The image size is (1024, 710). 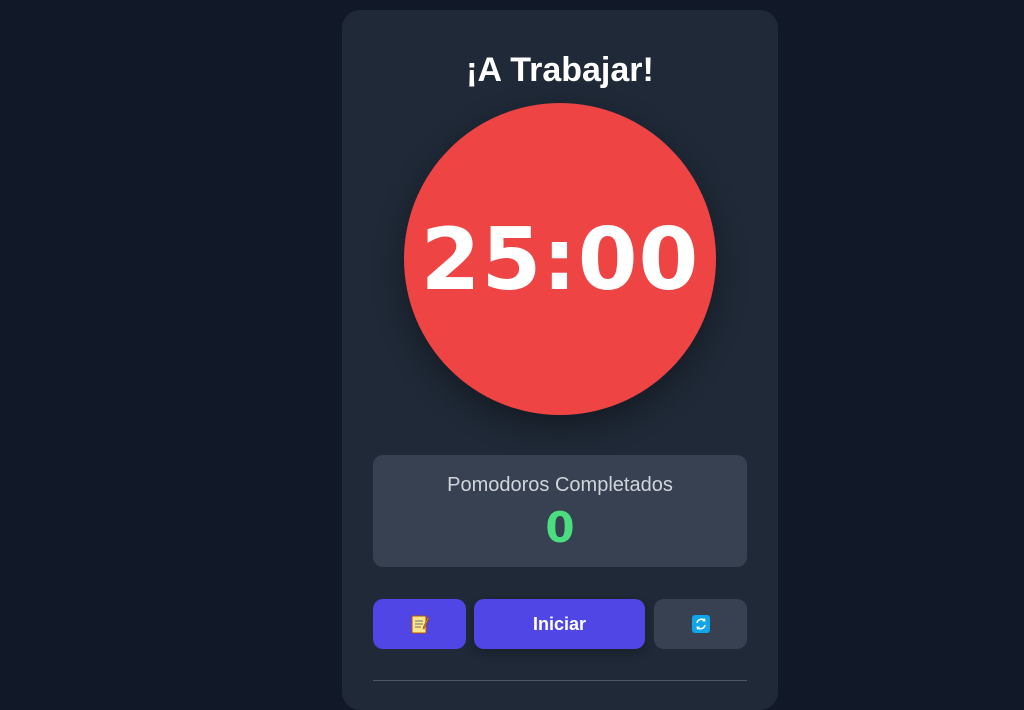 I want to click on timer-circle: 25:00, so click(x=560, y=259).